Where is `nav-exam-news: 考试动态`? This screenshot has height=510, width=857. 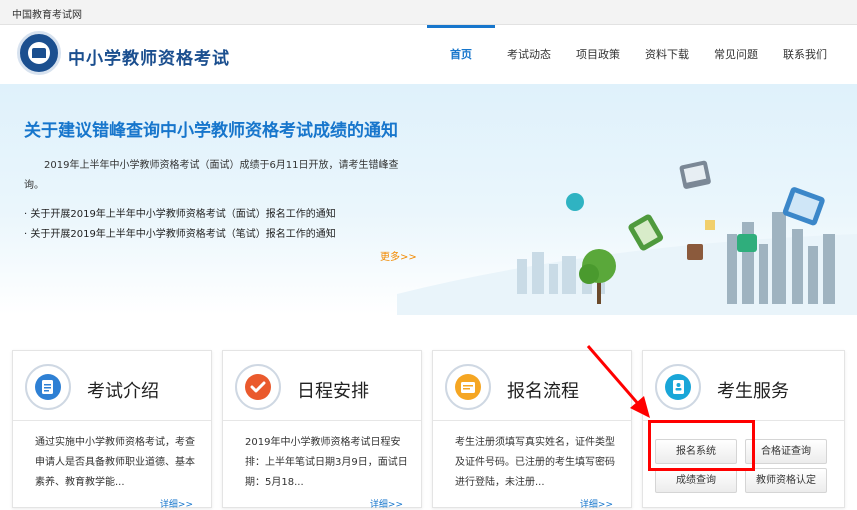 nav-exam-news: 考试动态 is located at coordinates (529, 54).